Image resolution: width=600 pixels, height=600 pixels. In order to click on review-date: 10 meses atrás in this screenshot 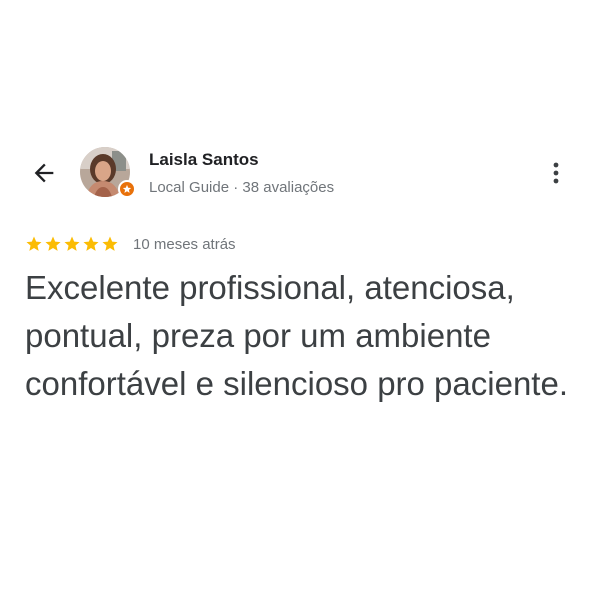, I will do `click(184, 244)`.